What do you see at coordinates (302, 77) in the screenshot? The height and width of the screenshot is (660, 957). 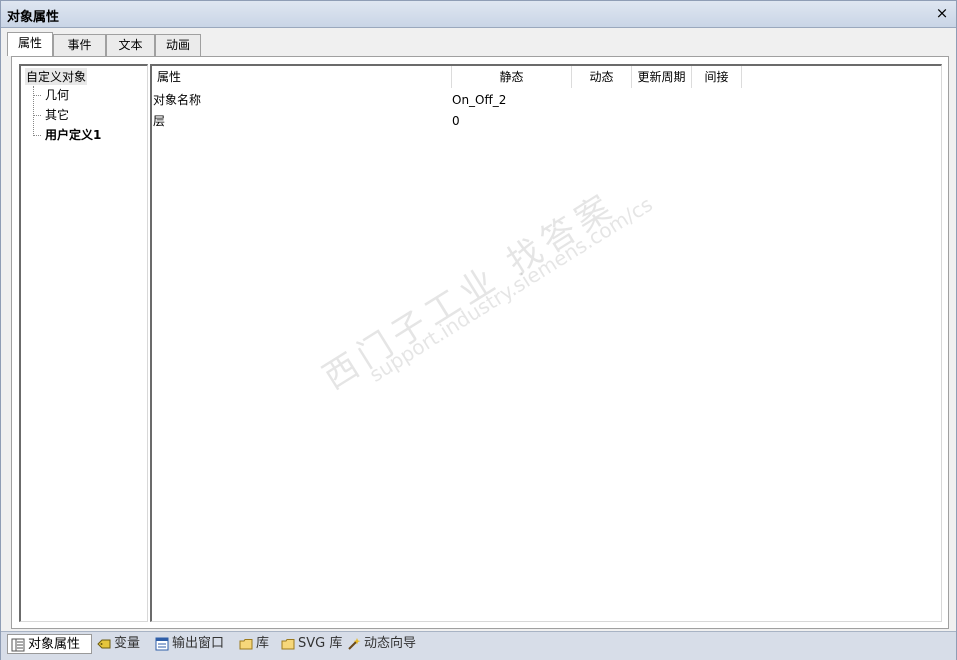 I see `column-header-property: 属性` at bounding box center [302, 77].